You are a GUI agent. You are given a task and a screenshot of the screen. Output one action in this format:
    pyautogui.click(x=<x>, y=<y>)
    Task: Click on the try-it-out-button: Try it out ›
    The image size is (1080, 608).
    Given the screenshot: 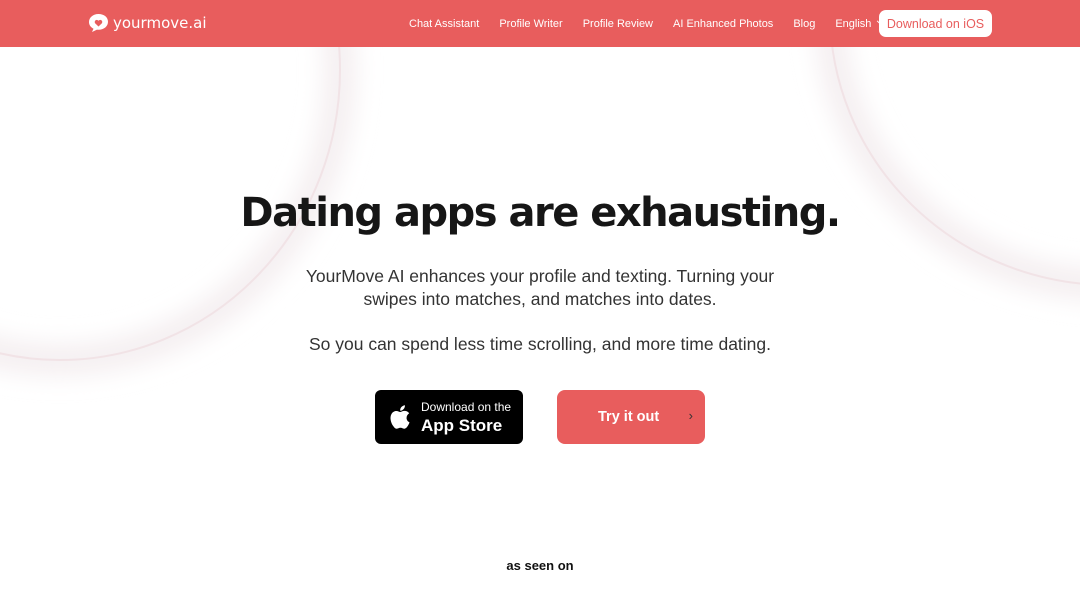 What is the action you would take?
    pyautogui.click(x=631, y=417)
    